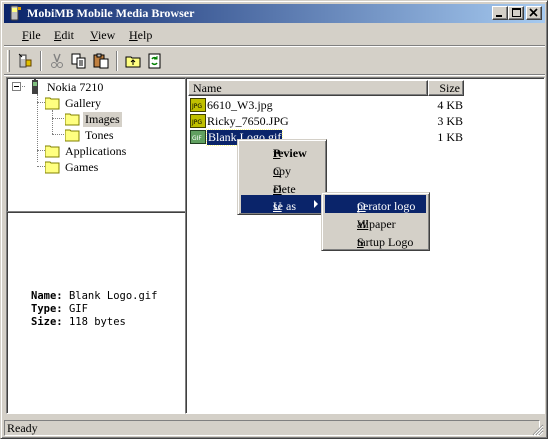 The height and width of the screenshot is (439, 548). Describe the element at coordinates (78, 309) in the screenshot. I see `info-type-value: GIF` at that location.